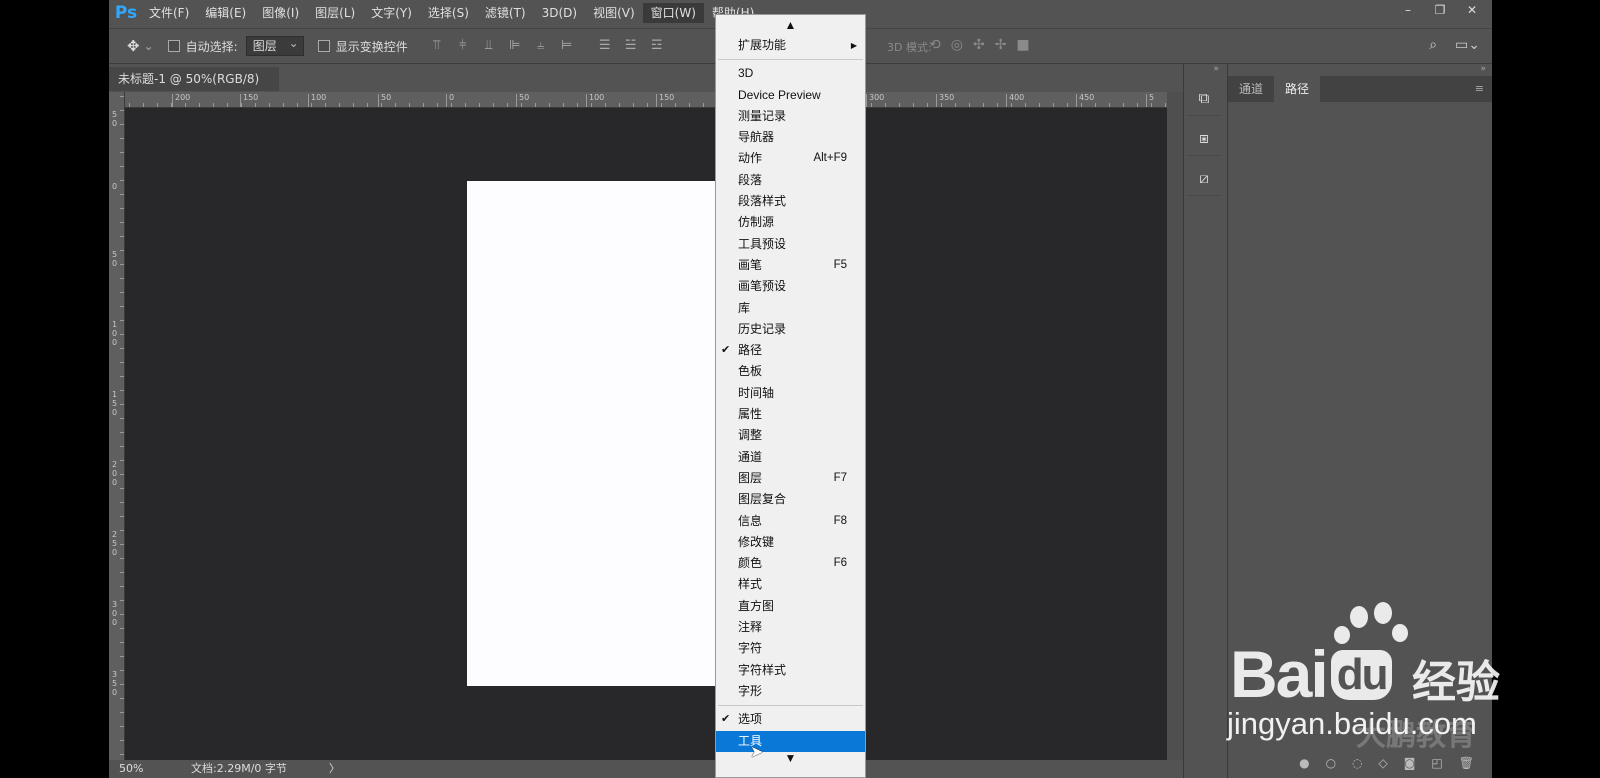 This screenshot has width=1600, height=778. Describe the element at coordinates (790, 521) in the screenshot. I see `window-menu-item: 信息 F8` at that location.